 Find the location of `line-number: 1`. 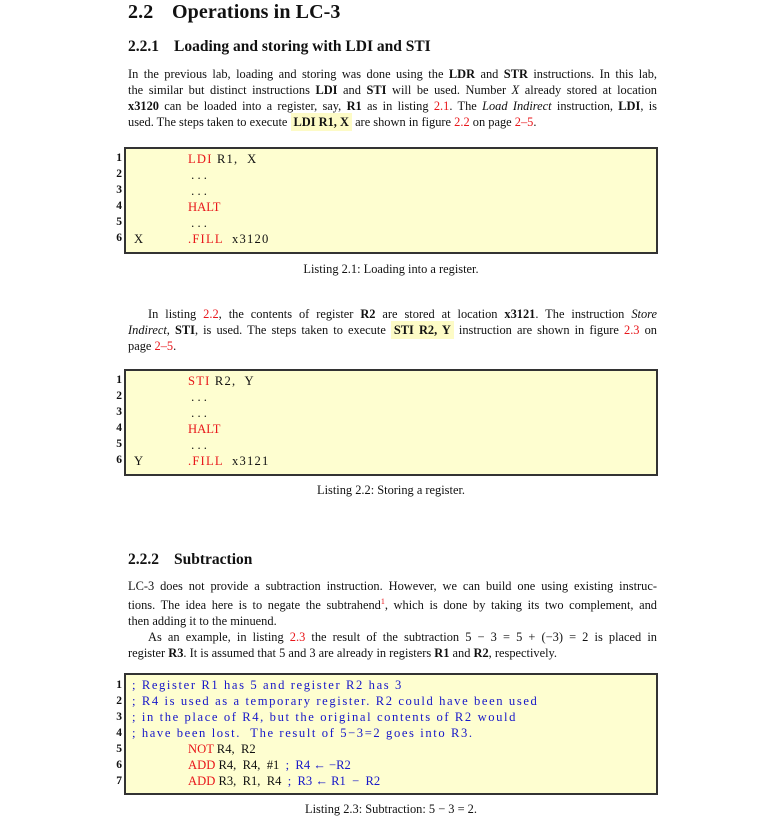

line-number: 1 is located at coordinates (119, 158).